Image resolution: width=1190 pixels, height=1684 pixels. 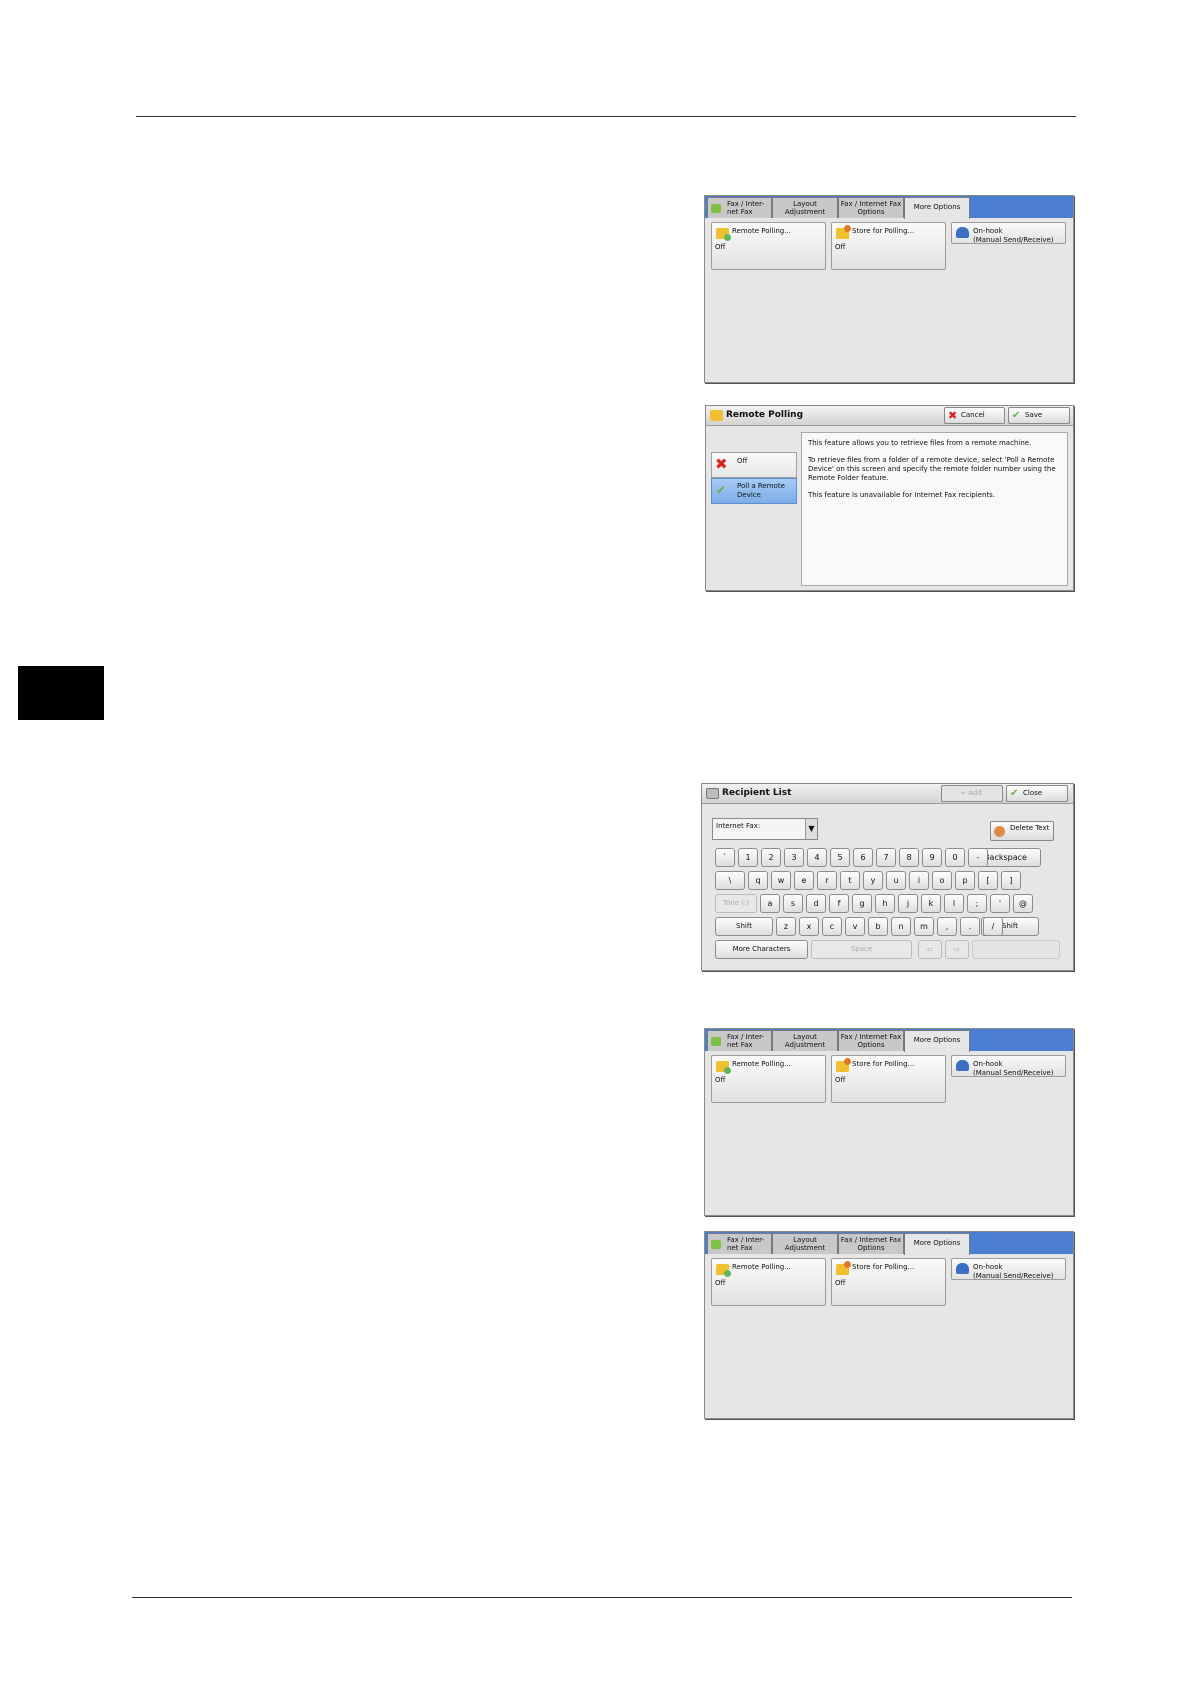 What do you see at coordinates (863, 857) in the screenshot?
I see `key-1-6: 6` at bounding box center [863, 857].